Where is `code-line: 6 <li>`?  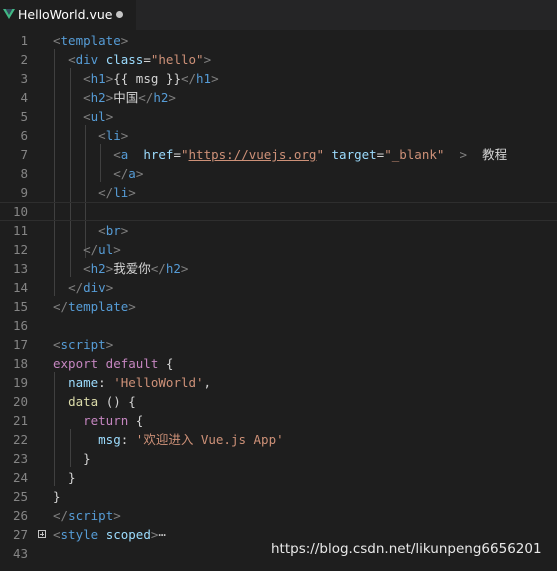
code-line: 6 <li> is located at coordinates (278, 135).